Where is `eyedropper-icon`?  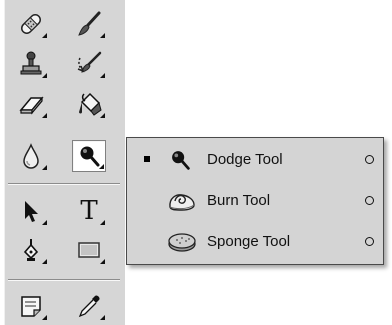 eyedropper-icon is located at coordinates (89, 306).